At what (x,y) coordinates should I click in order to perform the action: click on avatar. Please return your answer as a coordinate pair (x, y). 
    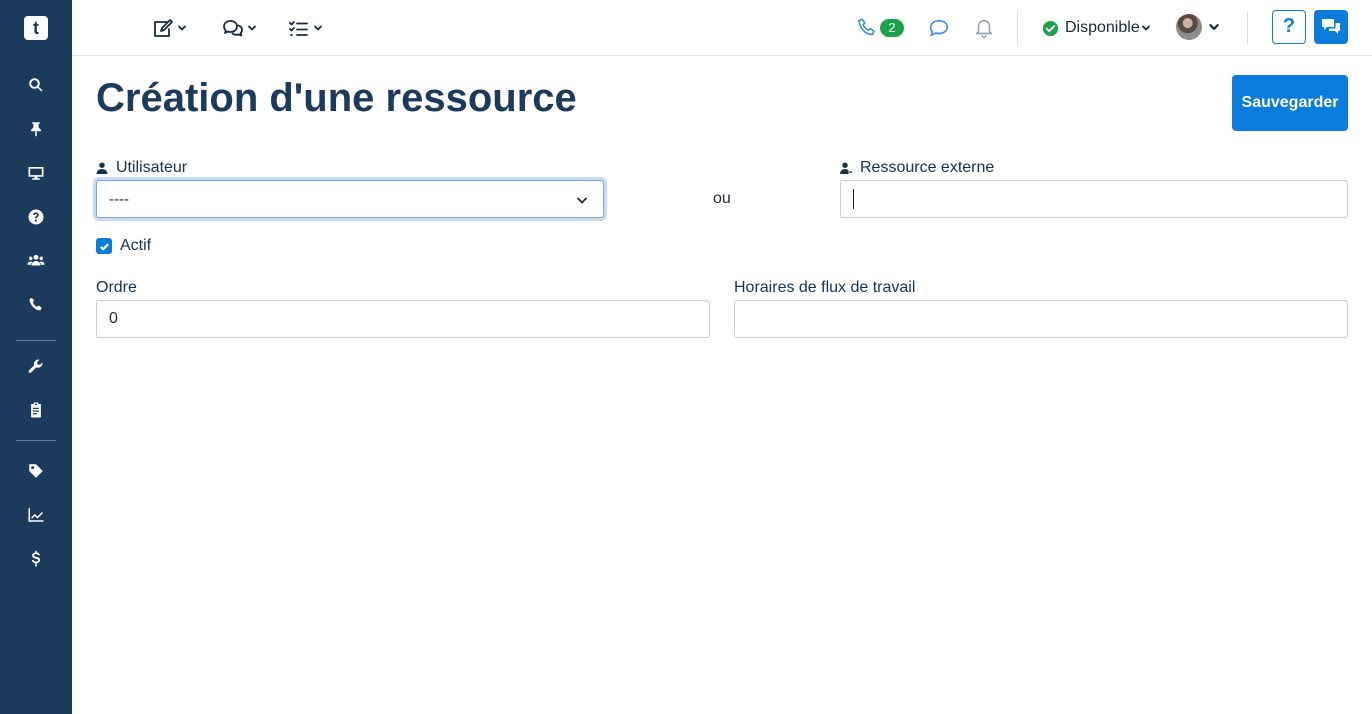
    Looking at the image, I should click on (1189, 27).